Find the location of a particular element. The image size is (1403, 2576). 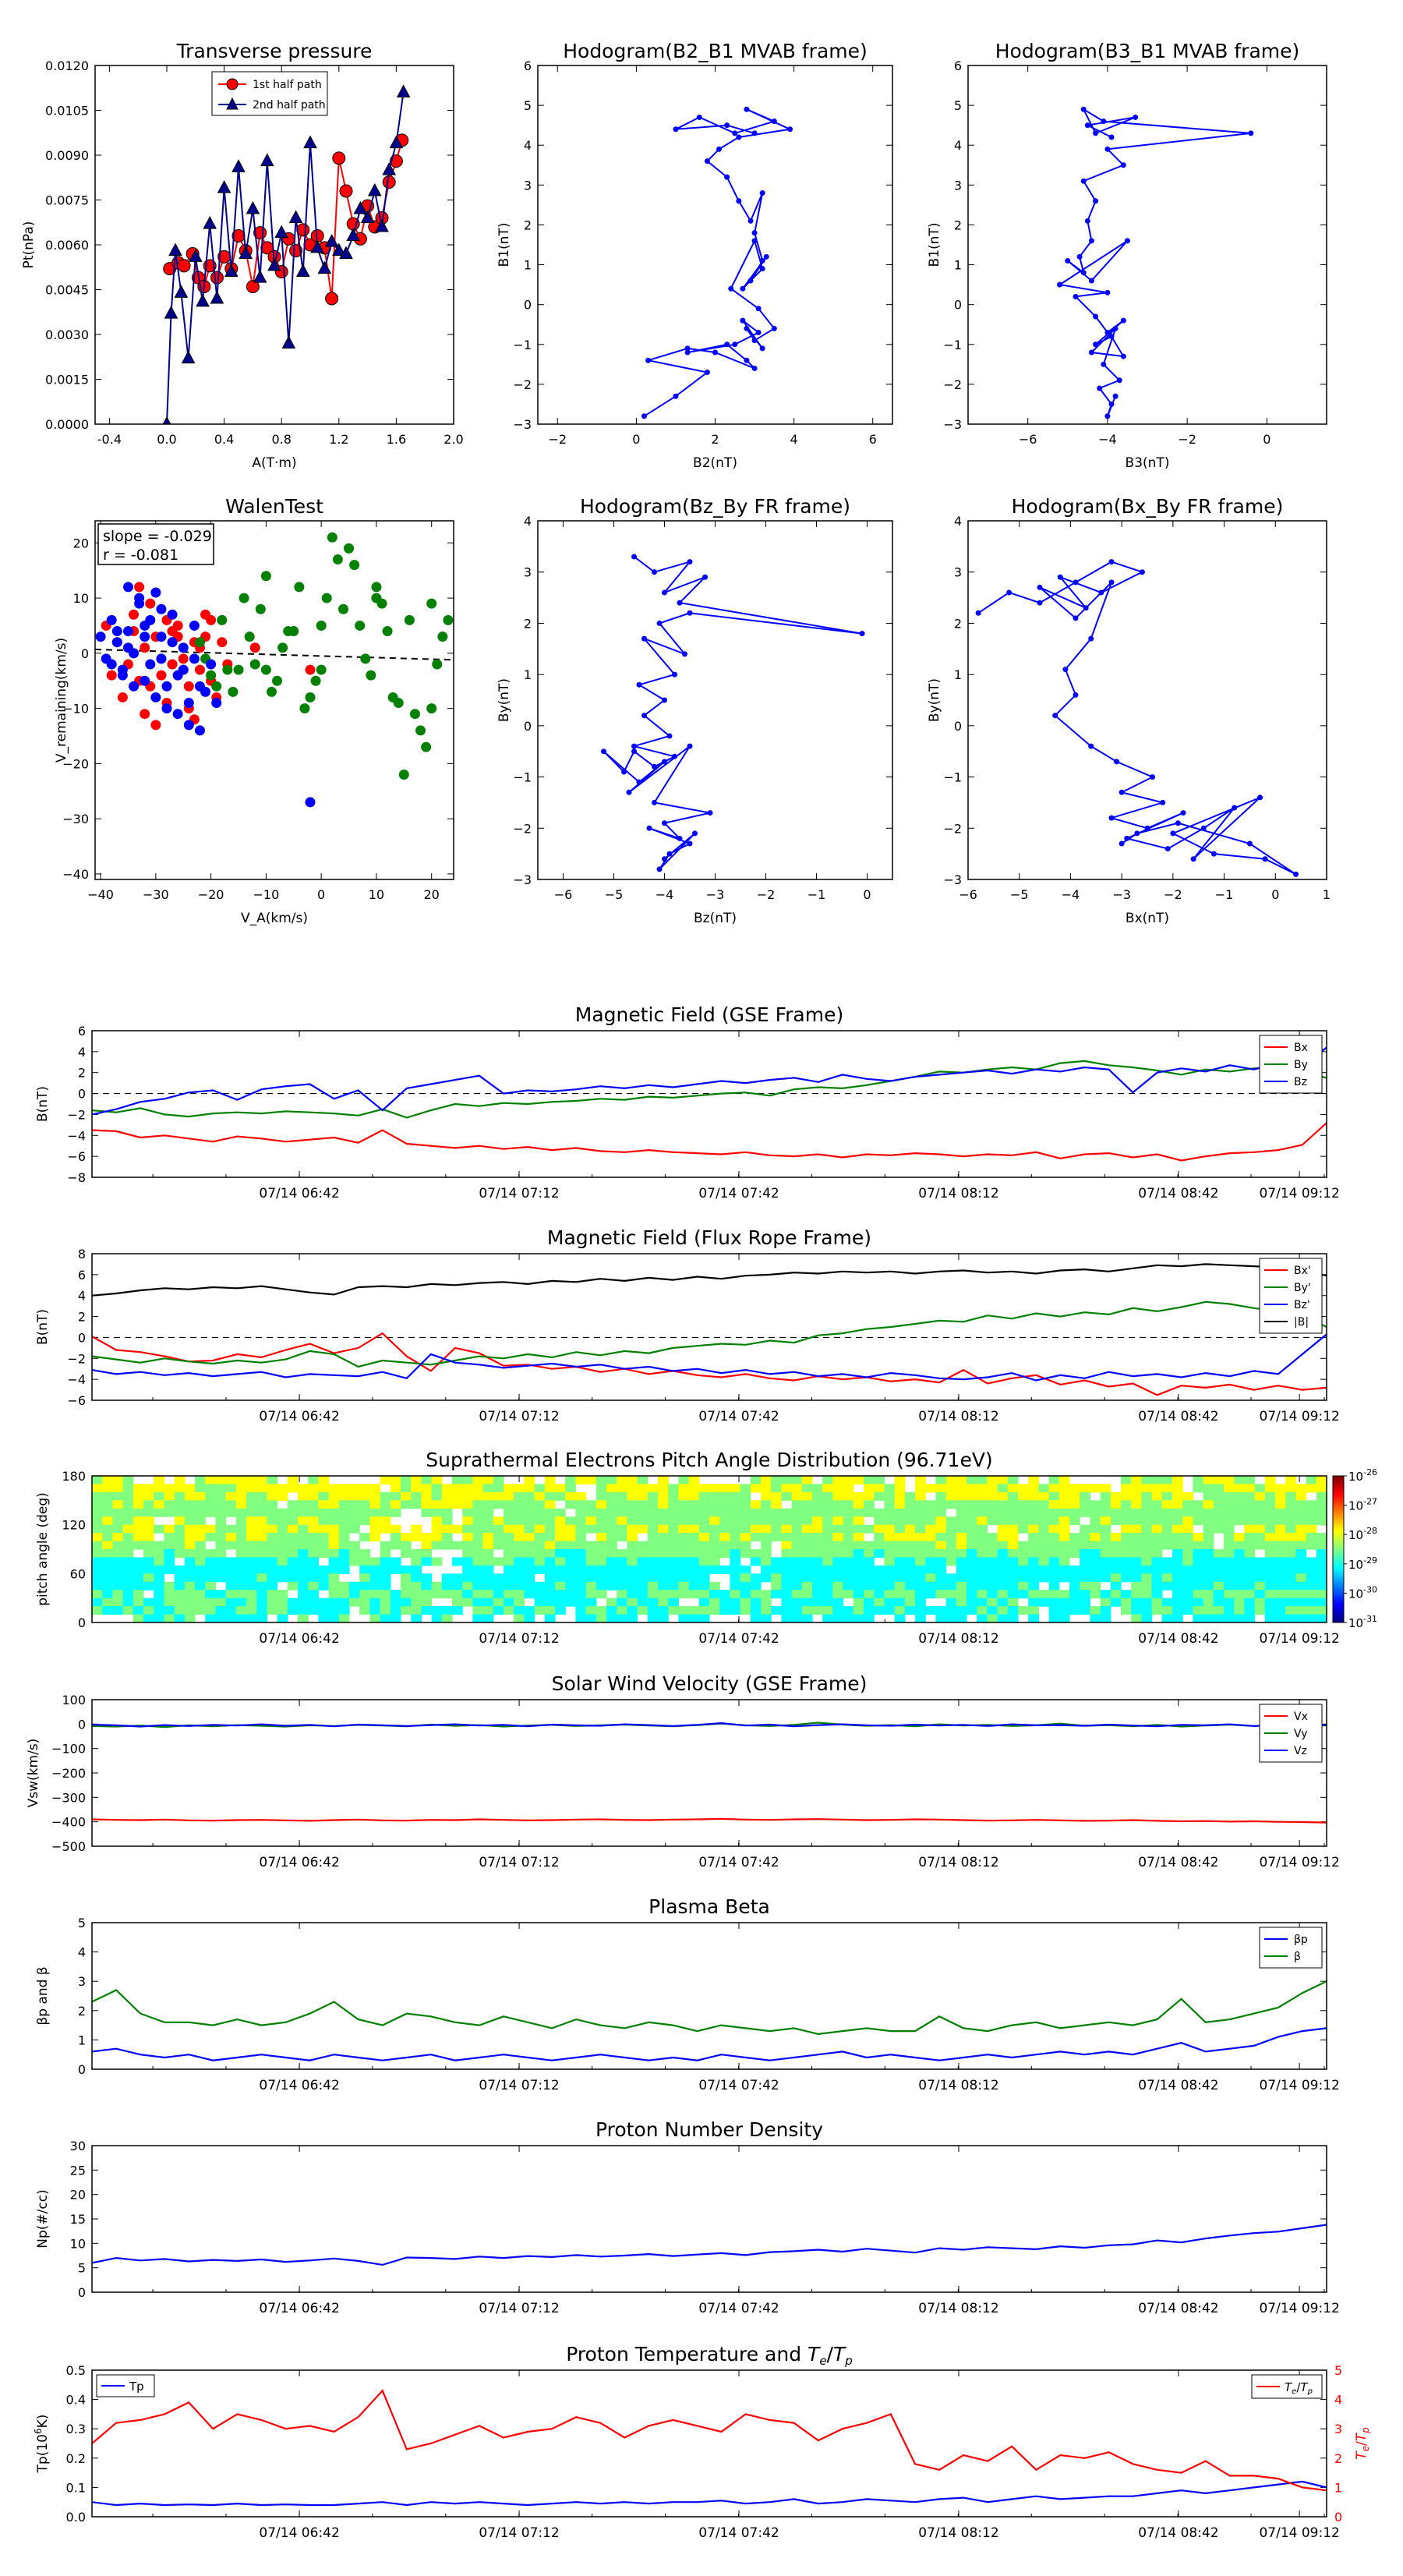

solar-wind-velocity-ylabel: Vsw(km/s) is located at coordinates (33, 1774).